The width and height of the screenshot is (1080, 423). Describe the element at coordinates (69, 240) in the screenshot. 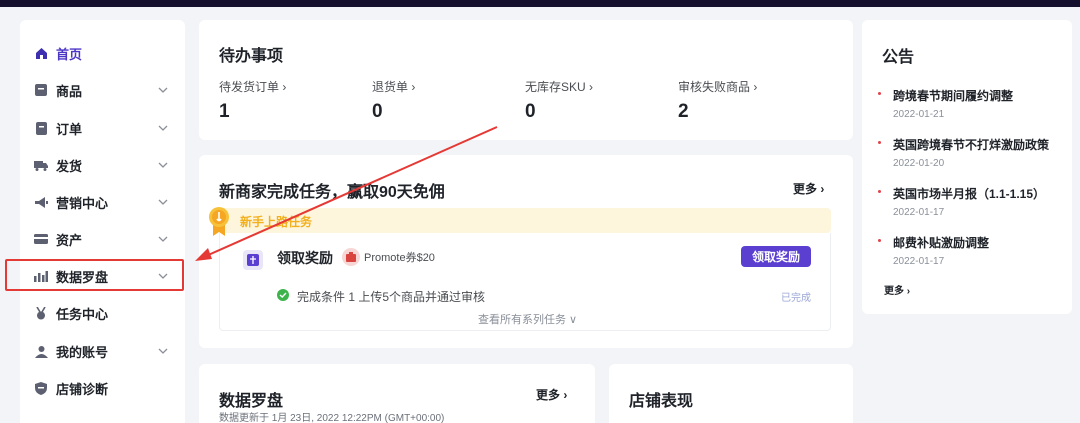

I see `sidebar-item-label: 资产` at that location.